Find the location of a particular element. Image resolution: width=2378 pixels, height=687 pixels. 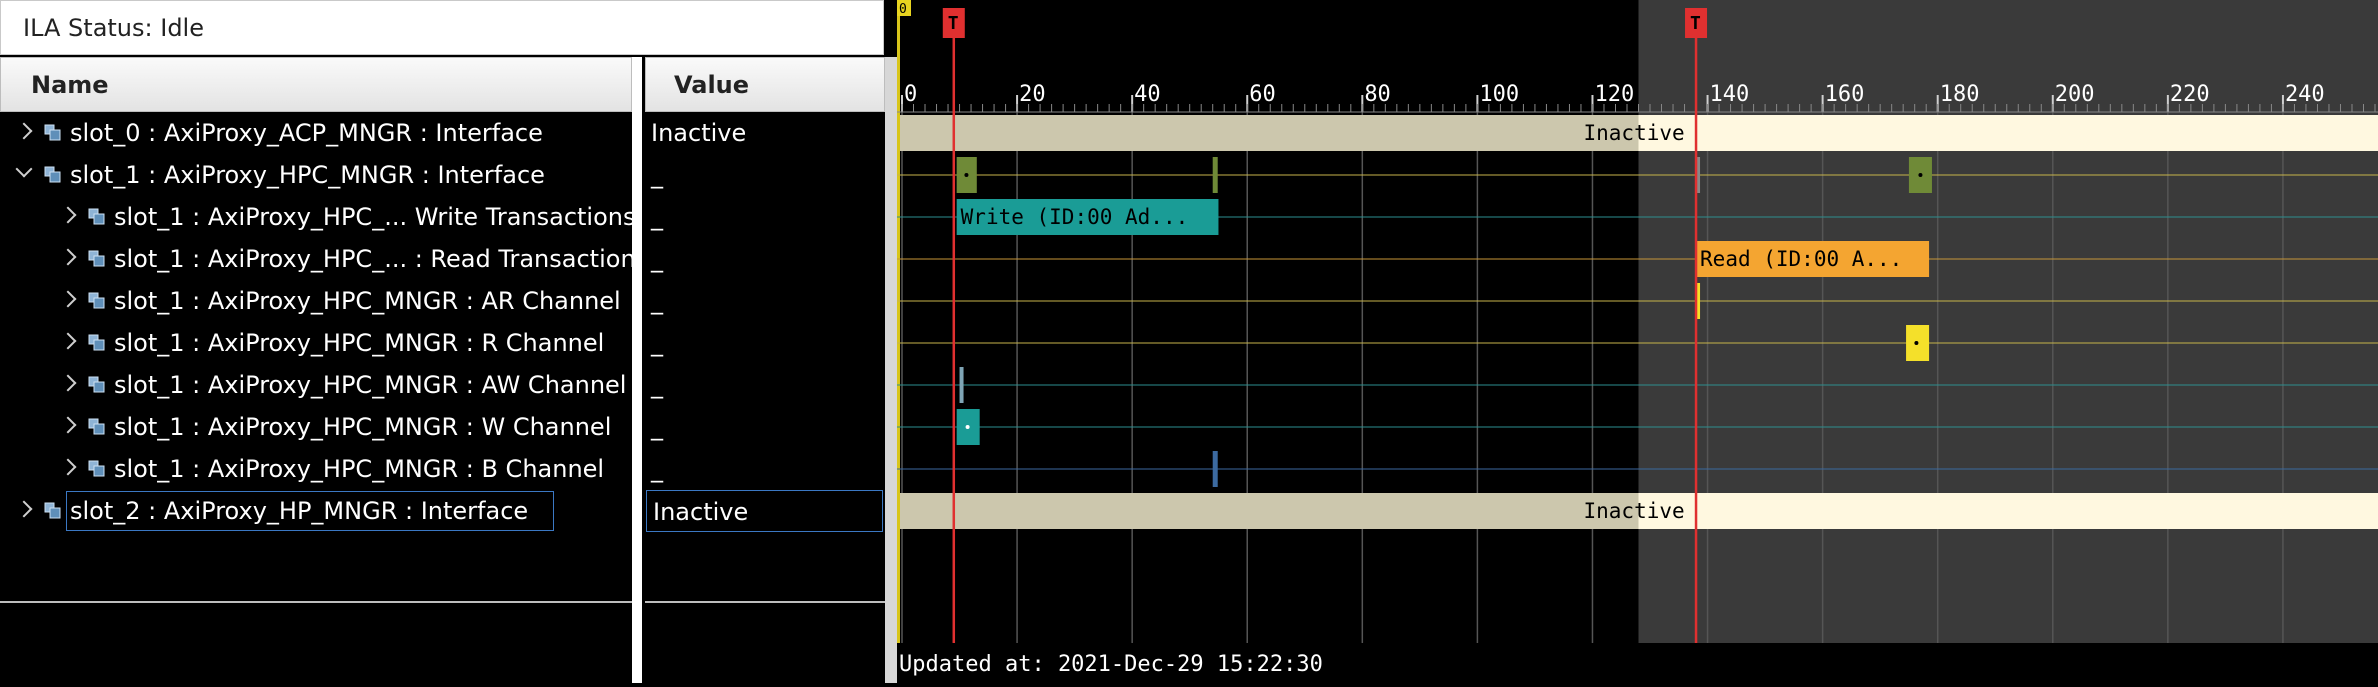

tree-row: slot_1 : AxiProxy_HPC_MNGR : AR Channel is located at coordinates (316, 301).